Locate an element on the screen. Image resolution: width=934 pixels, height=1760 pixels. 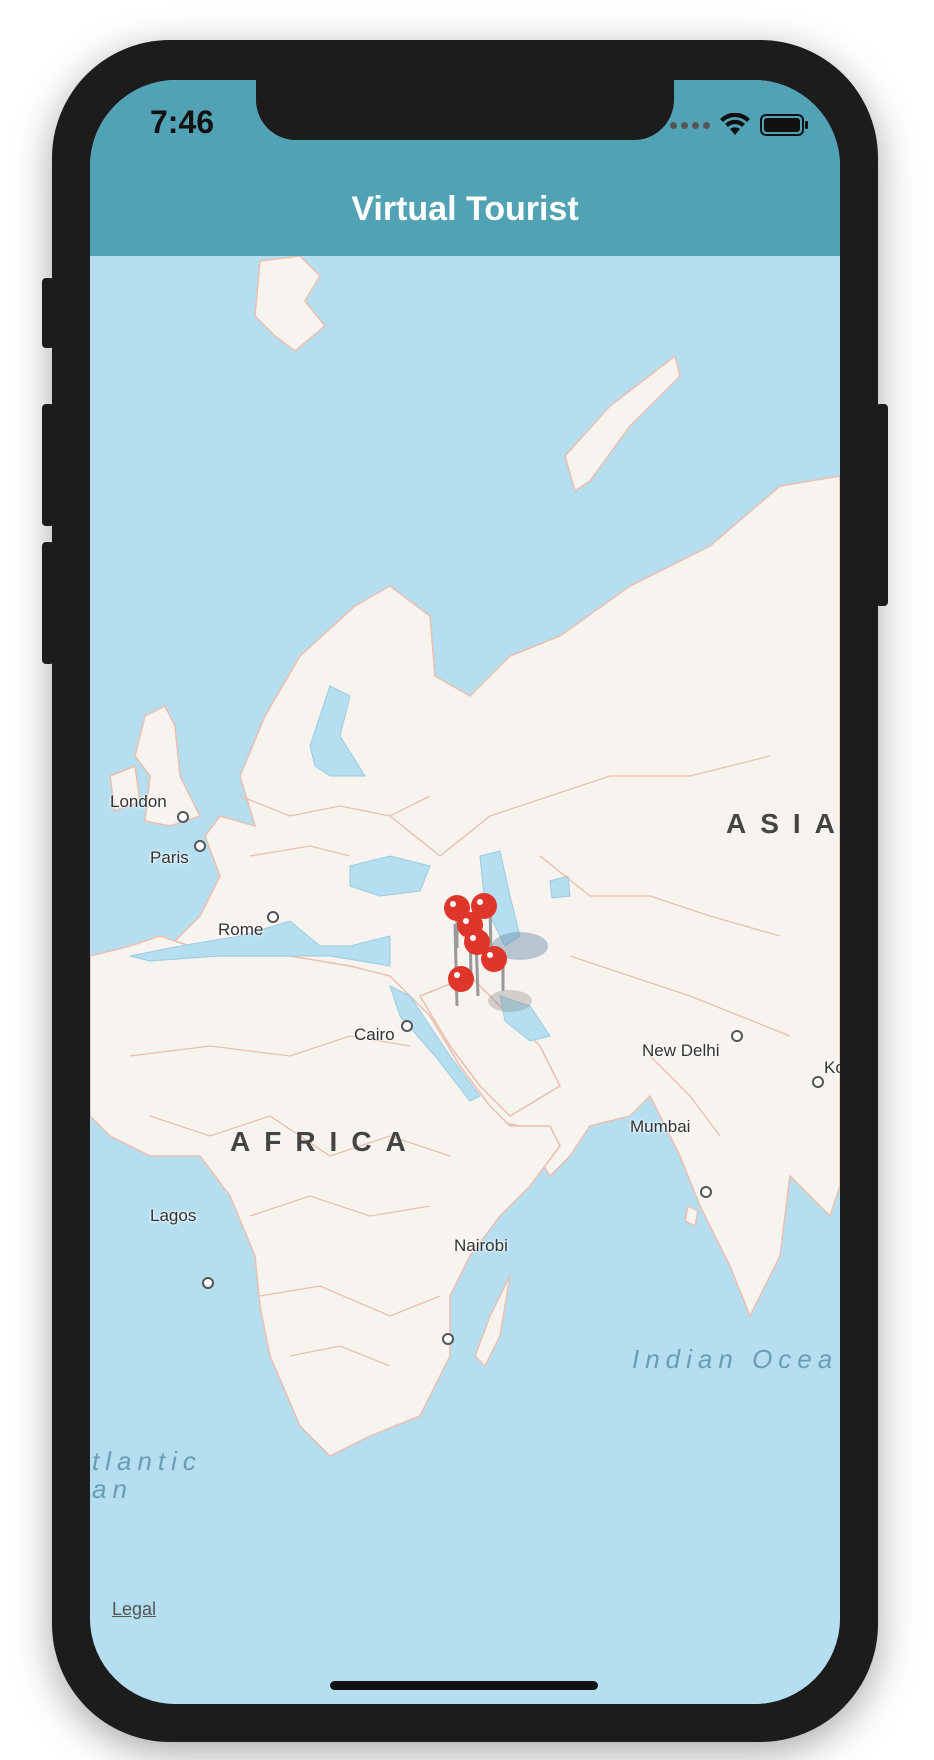
power-button is located at coordinates (882, 505).